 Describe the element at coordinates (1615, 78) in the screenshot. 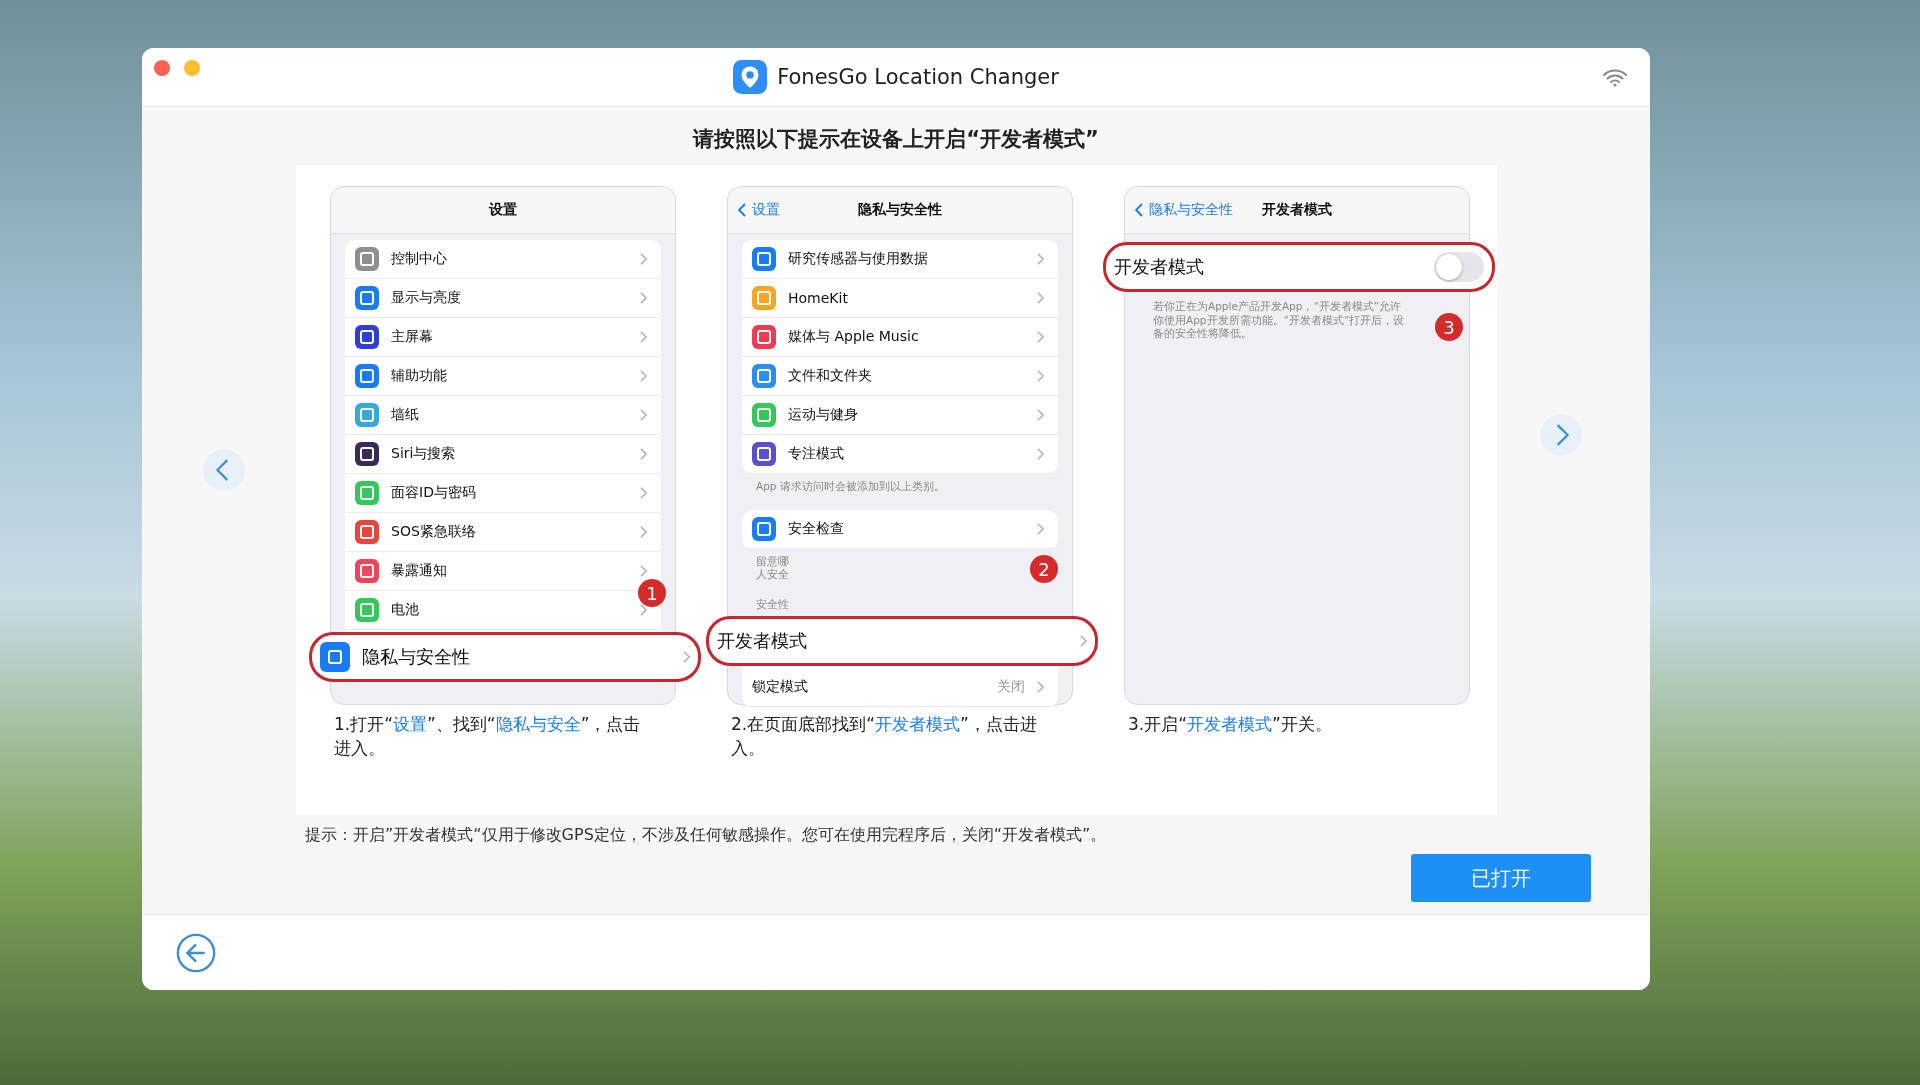

I see `wifi-icon` at that location.